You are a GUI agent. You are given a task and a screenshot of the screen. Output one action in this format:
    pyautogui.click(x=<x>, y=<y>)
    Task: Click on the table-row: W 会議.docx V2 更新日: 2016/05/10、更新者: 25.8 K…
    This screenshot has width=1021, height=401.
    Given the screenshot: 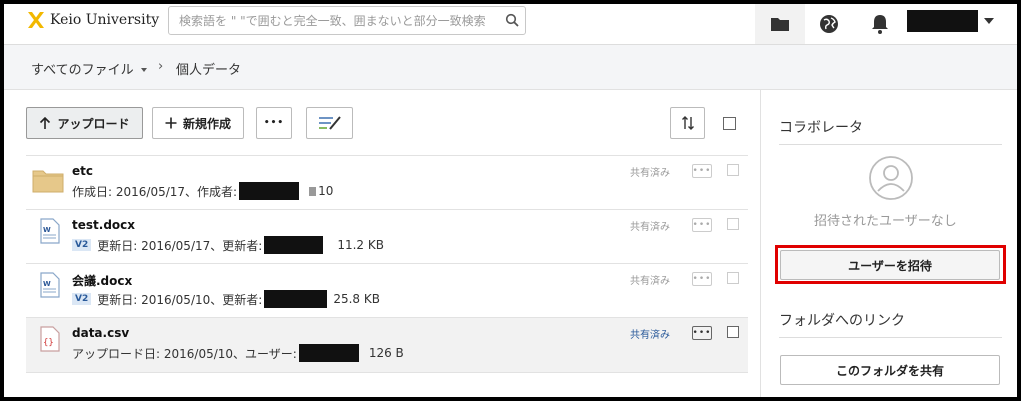 What is the action you would take?
    pyautogui.click(x=387, y=289)
    